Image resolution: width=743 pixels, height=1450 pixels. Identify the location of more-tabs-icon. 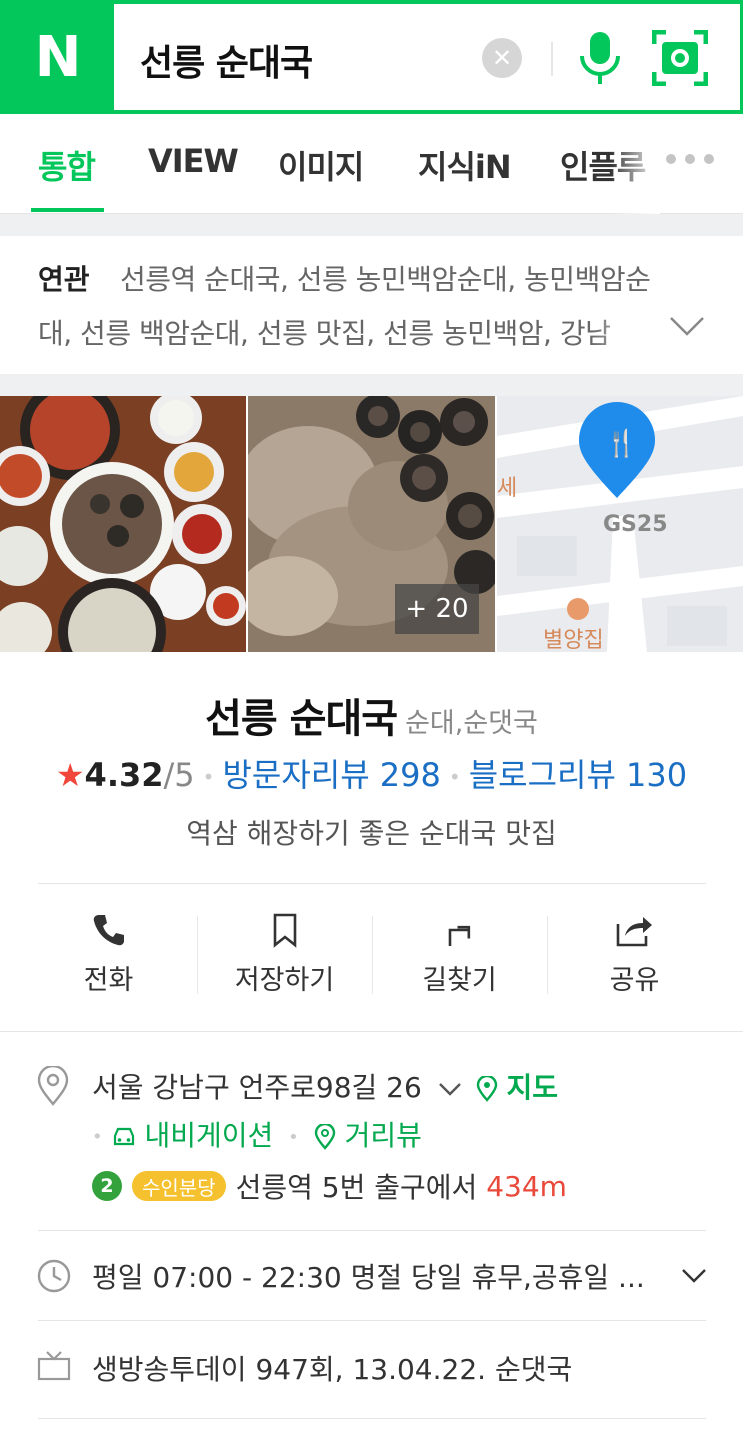
(690, 159).